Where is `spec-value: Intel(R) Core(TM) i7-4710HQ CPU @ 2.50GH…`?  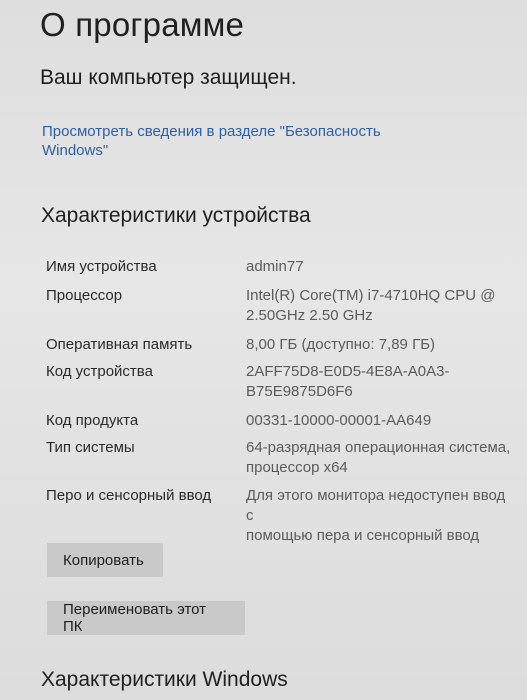
spec-value: Intel(R) Core(TM) i7-4710HQ CPU @ 2.50GH… is located at coordinates (371, 305).